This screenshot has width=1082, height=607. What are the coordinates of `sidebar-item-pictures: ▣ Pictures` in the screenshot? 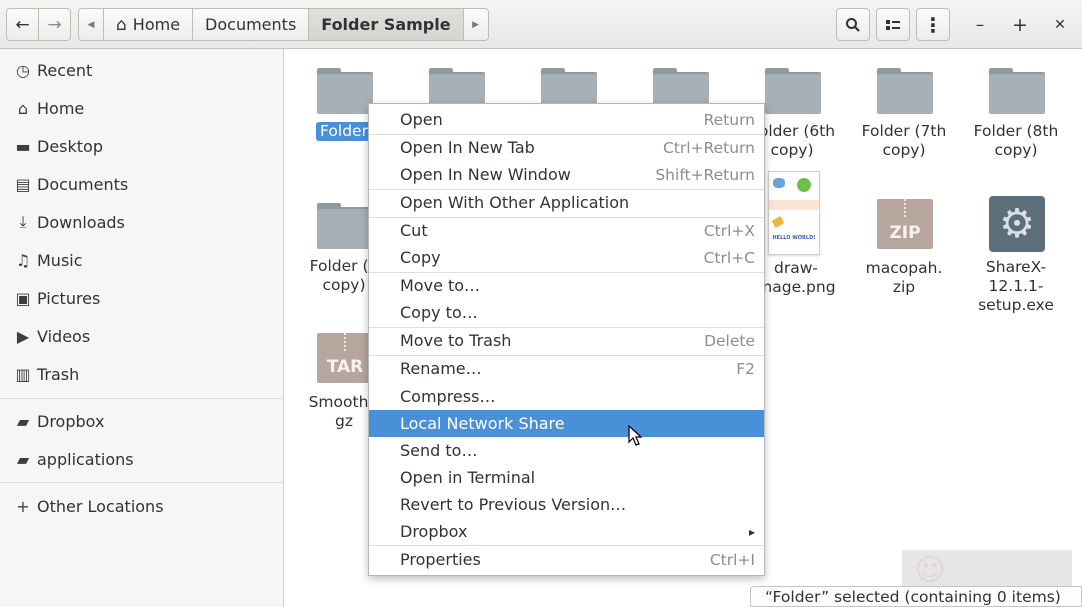 It's located at (141, 298).